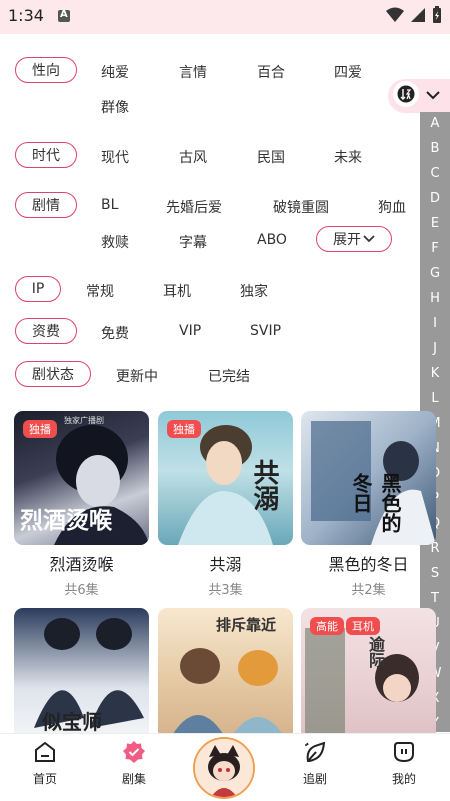 This screenshot has height=801, width=450. I want to click on drama-episode-count: 共2集, so click(368, 590).